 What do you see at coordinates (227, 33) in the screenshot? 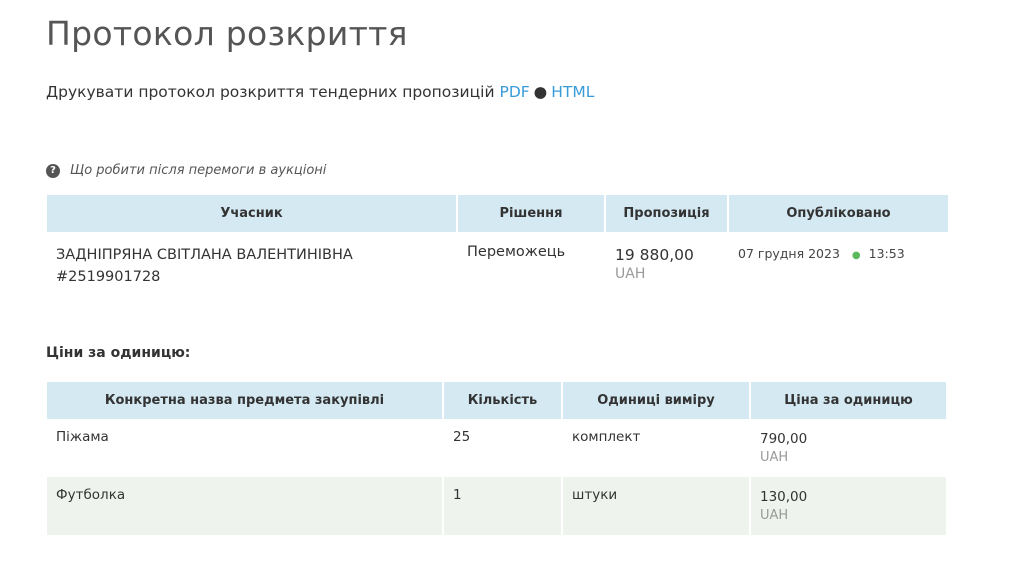
I see `page-title: Протокол розкриття` at bounding box center [227, 33].